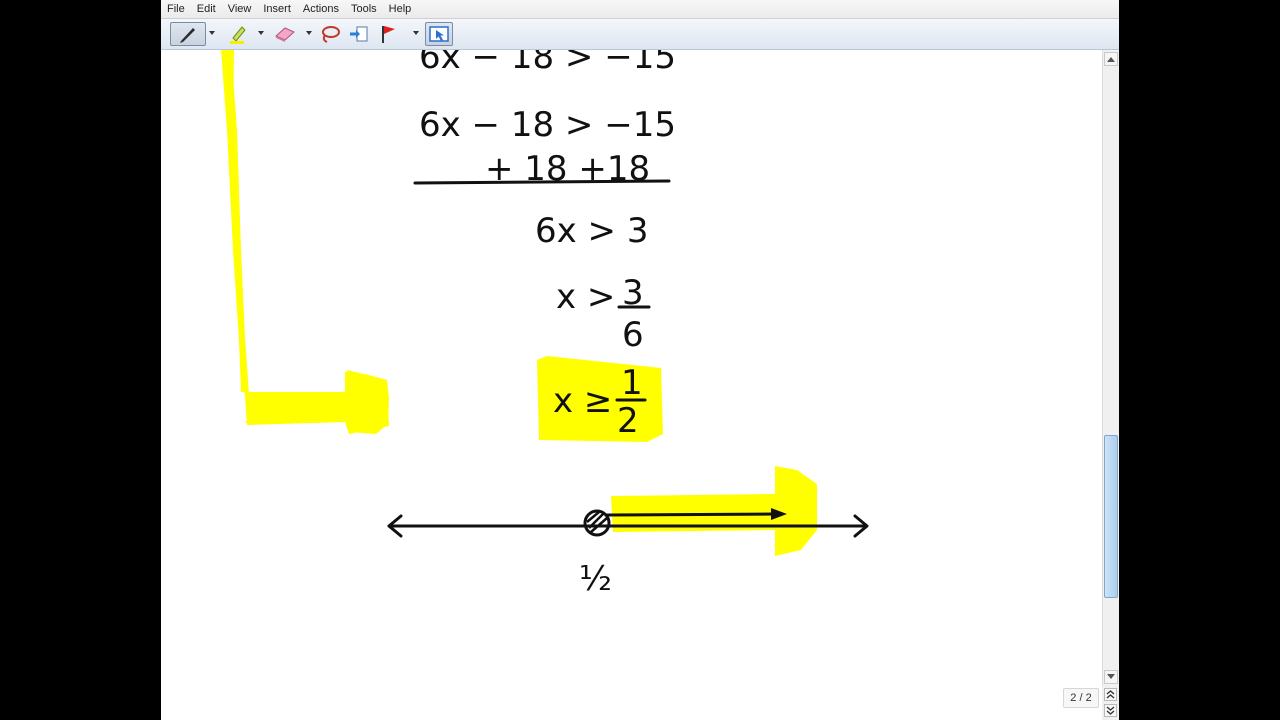 The width and height of the screenshot is (1280, 720). What do you see at coordinates (547, 63) in the screenshot?
I see `equation-line-top-clipped: 6x − 18 > −15` at bounding box center [547, 63].